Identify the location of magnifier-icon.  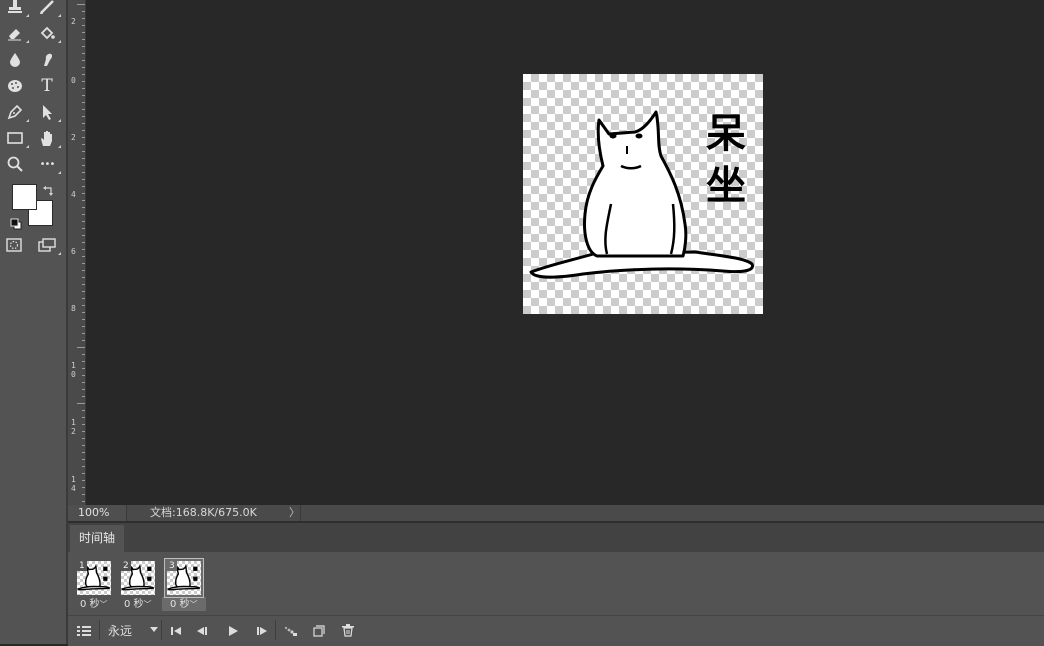
(15, 164).